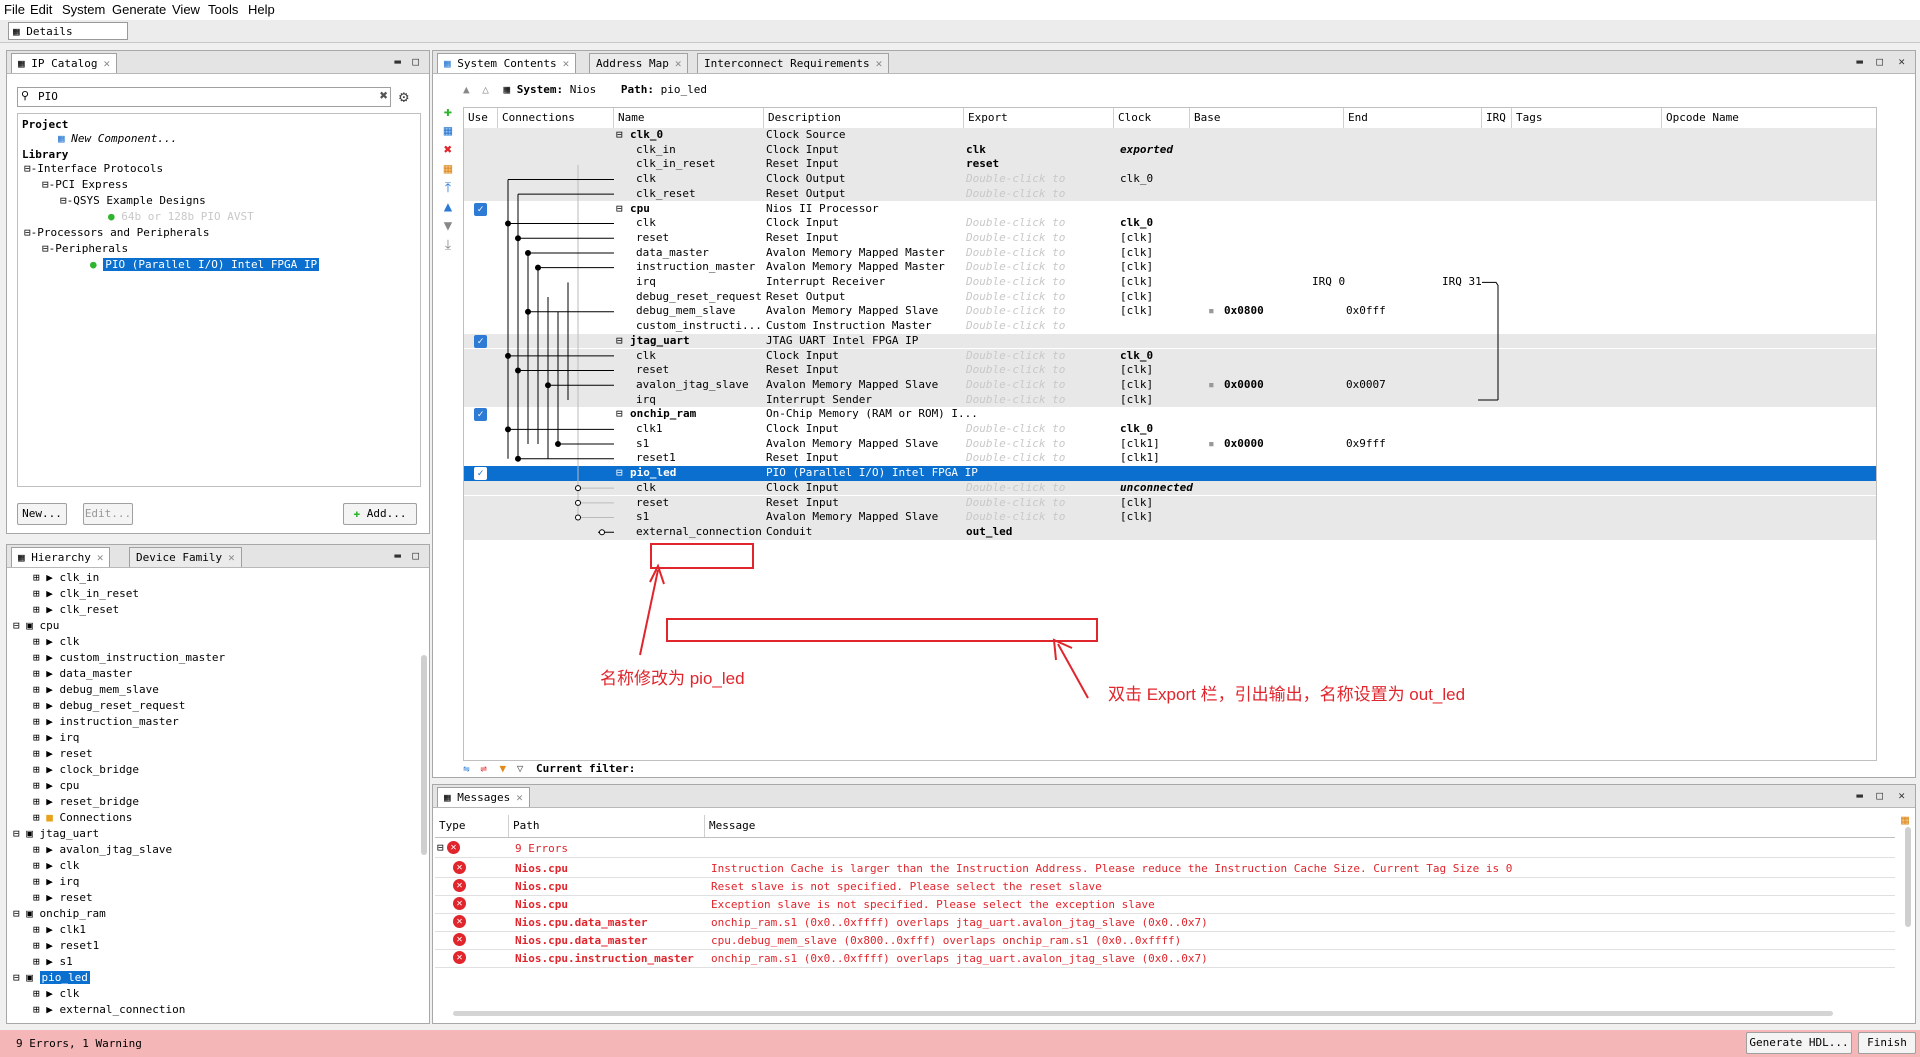 The height and width of the screenshot is (1057, 1920). What do you see at coordinates (86, 769) in the screenshot?
I see `hierarchy-item: ⊞ ▶ clock_bridge` at bounding box center [86, 769].